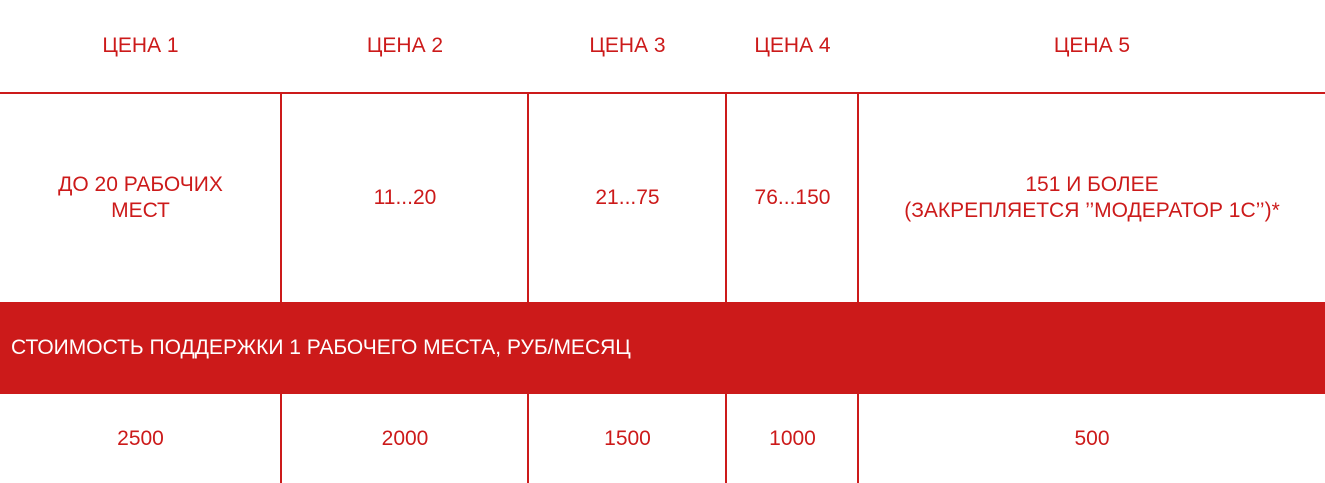  Describe the element at coordinates (140, 45) in the screenshot. I see `price-tier-header-1: ЦЕНА 1` at that location.